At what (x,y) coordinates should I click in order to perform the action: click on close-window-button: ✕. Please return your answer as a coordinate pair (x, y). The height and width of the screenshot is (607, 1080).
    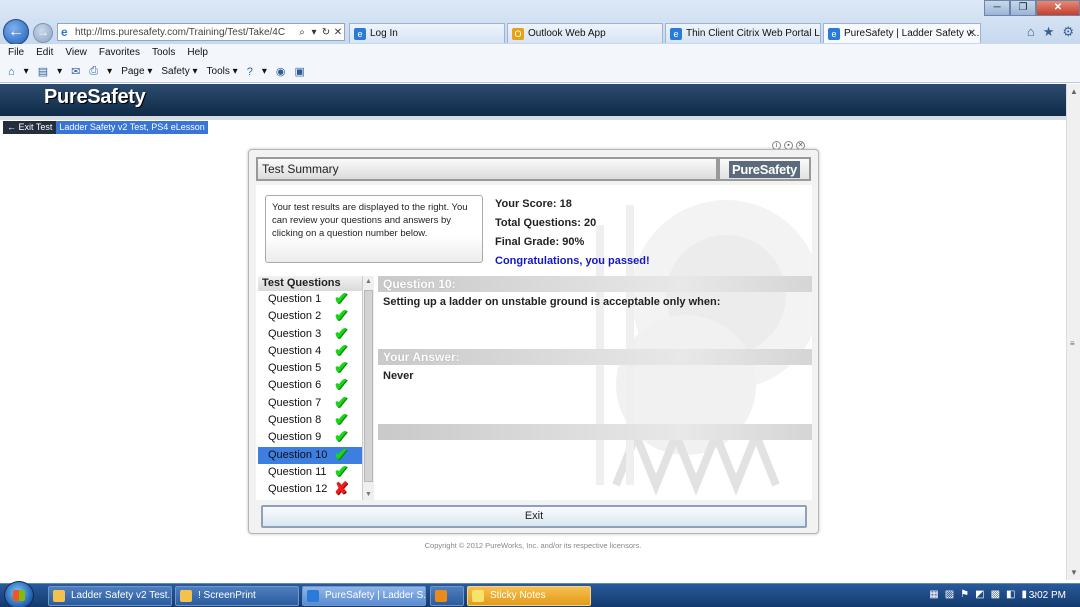
    Looking at the image, I should click on (1058, 8).